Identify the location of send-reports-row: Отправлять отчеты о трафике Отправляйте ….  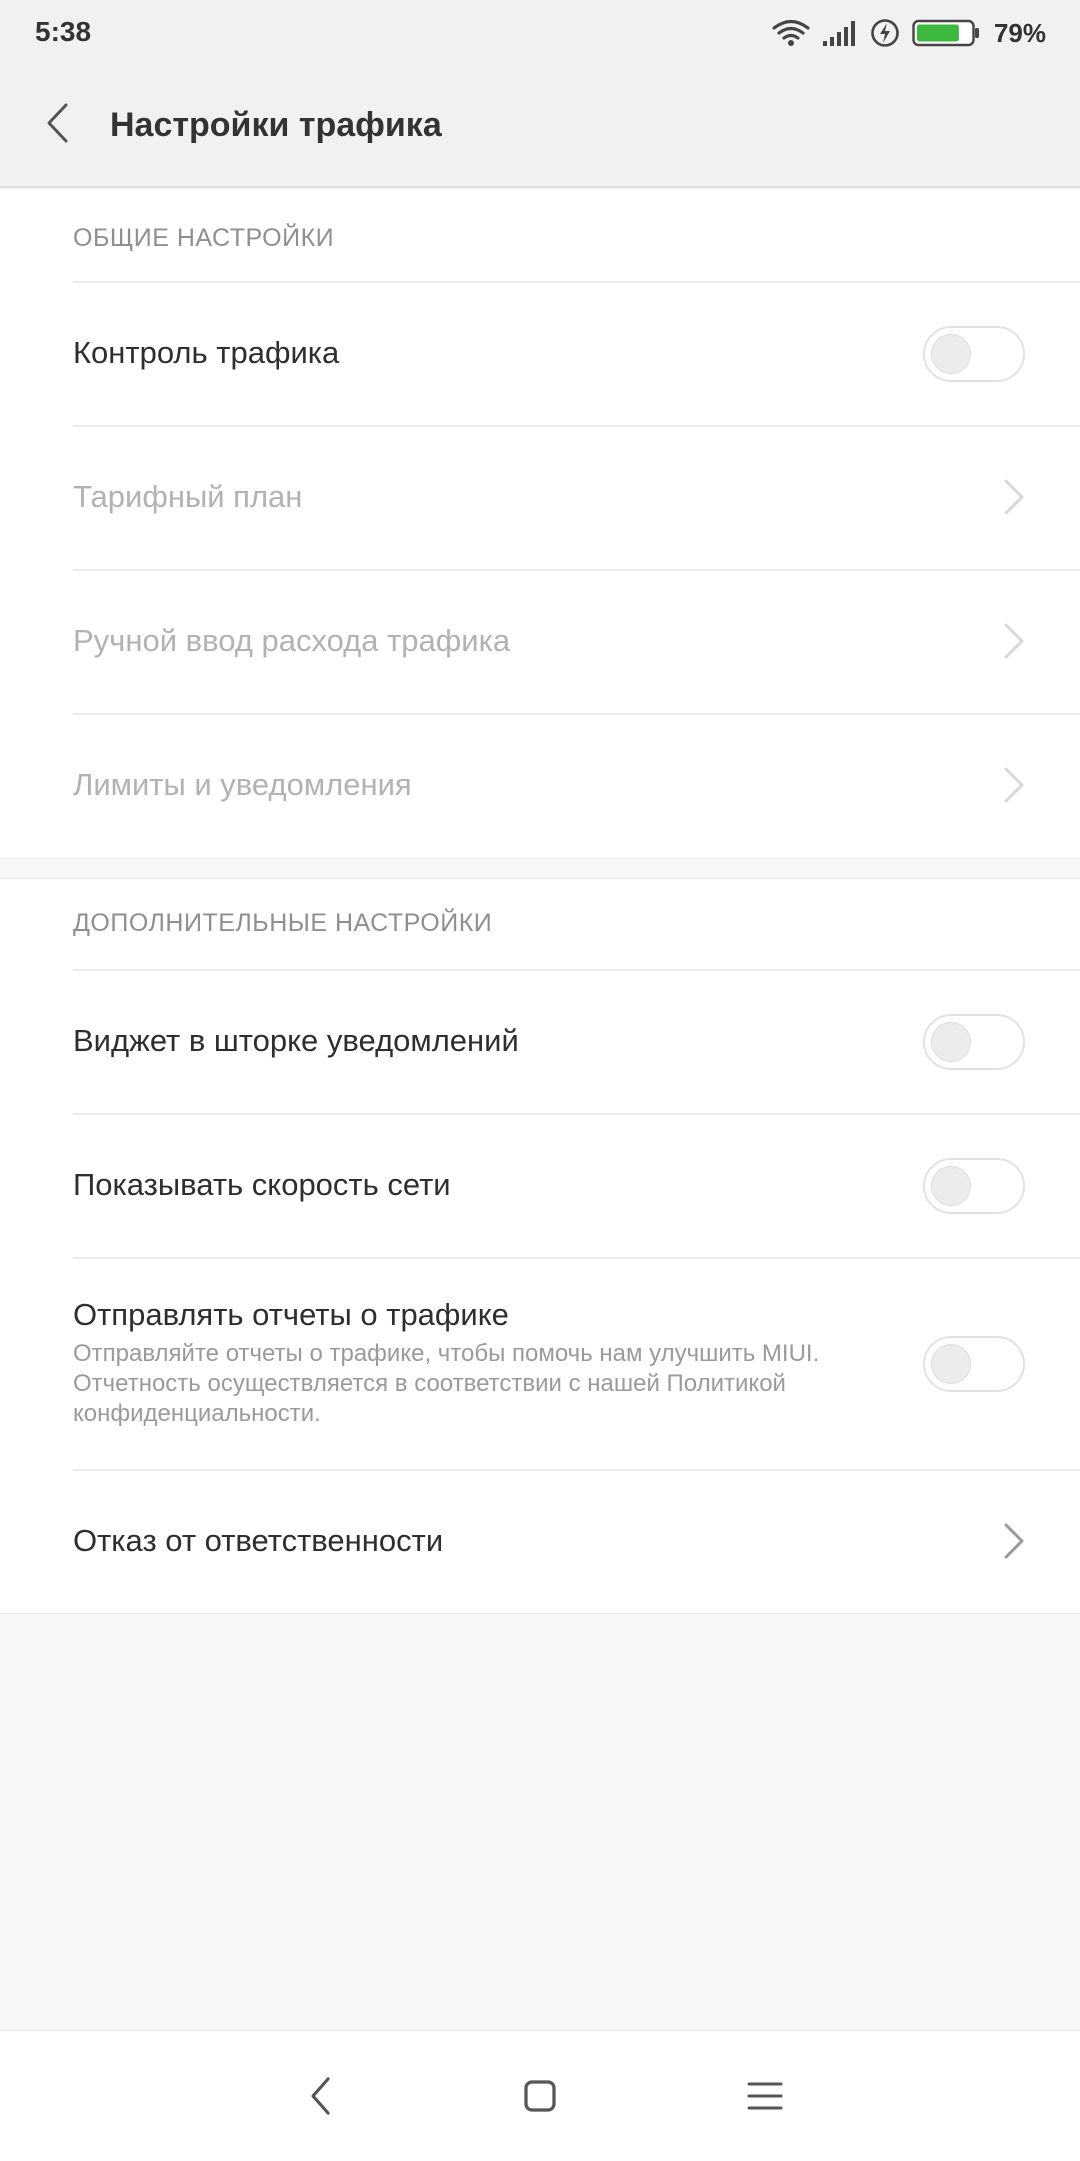
(540, 1364).